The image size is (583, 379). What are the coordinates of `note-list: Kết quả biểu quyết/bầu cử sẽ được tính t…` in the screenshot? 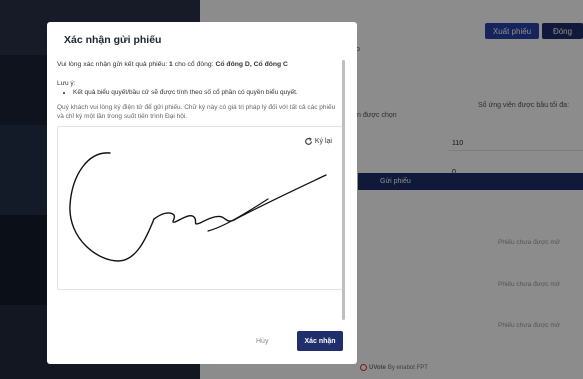 It's located at (199, 92).